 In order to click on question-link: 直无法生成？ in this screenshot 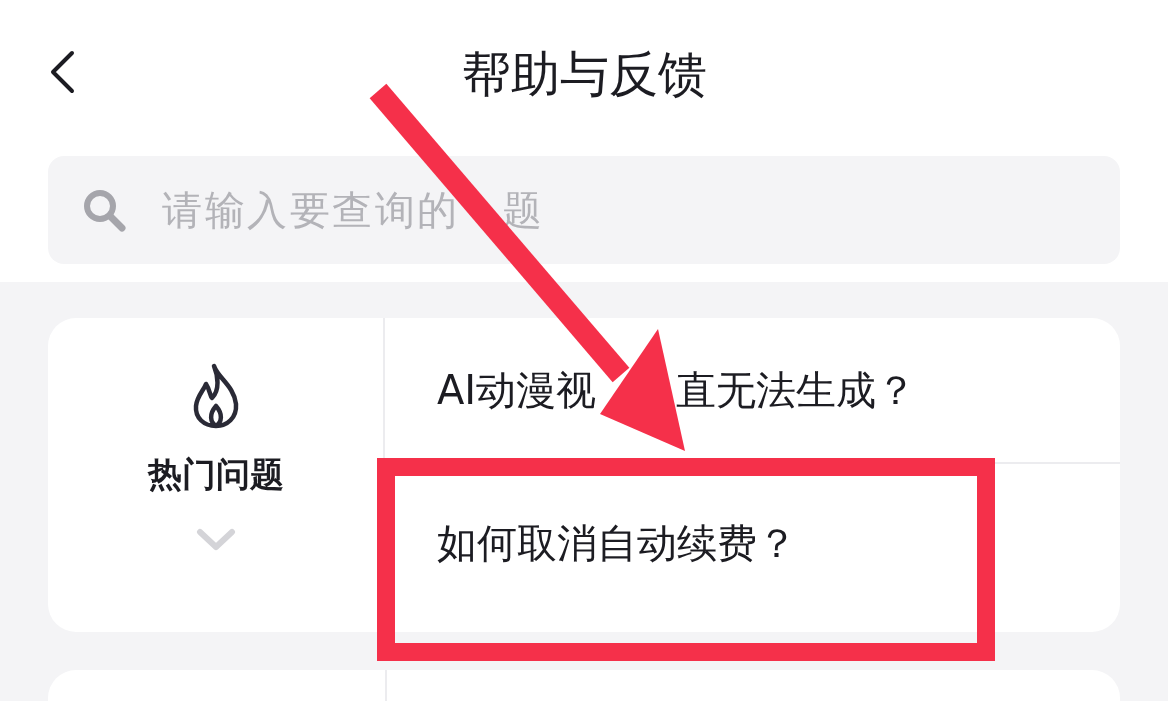, I will do `click(796, 390)`.